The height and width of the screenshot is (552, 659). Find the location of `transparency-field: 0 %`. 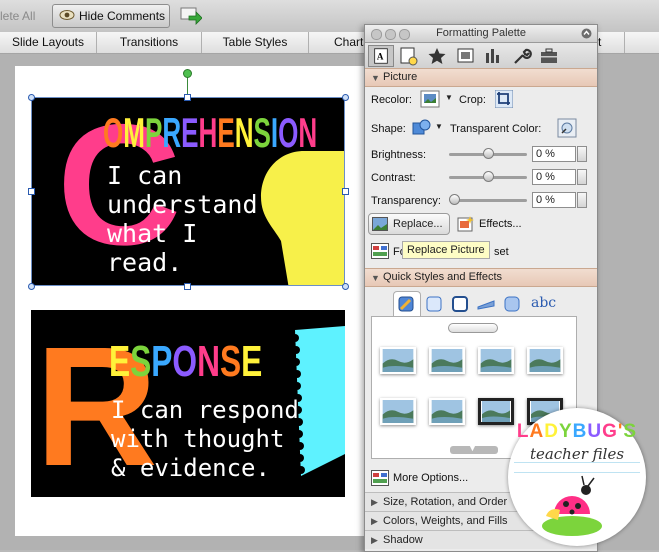

transparency-field: 0 % is located at coordinates (554, 200).